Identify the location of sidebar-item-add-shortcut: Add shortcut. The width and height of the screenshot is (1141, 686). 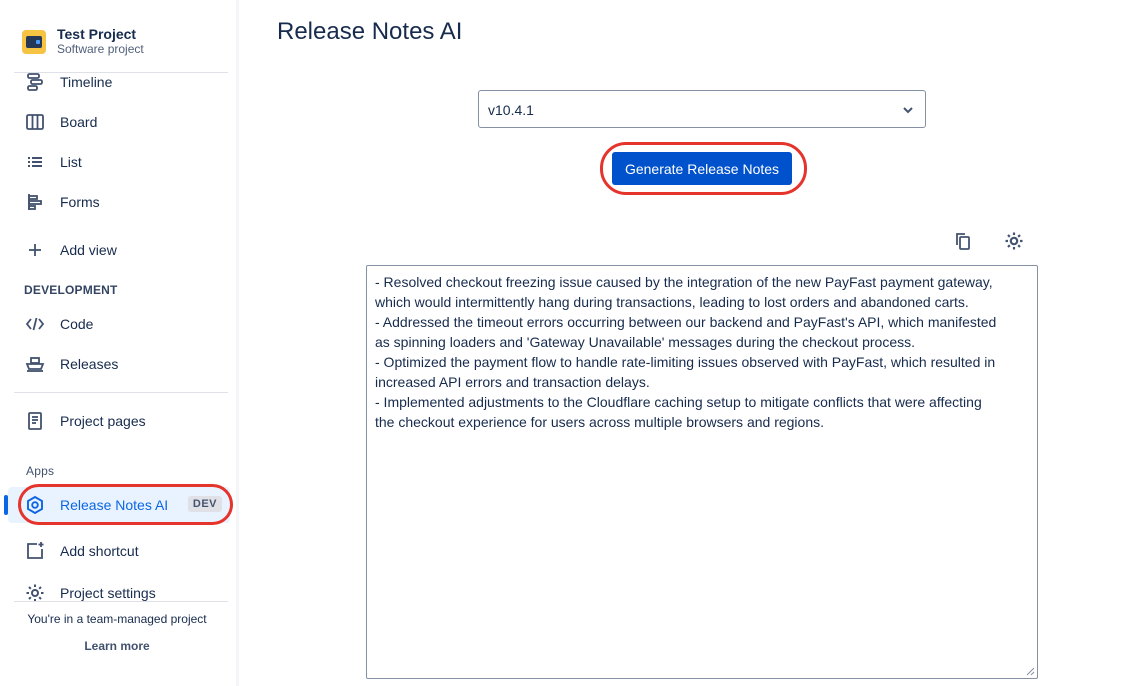
(122, 551).